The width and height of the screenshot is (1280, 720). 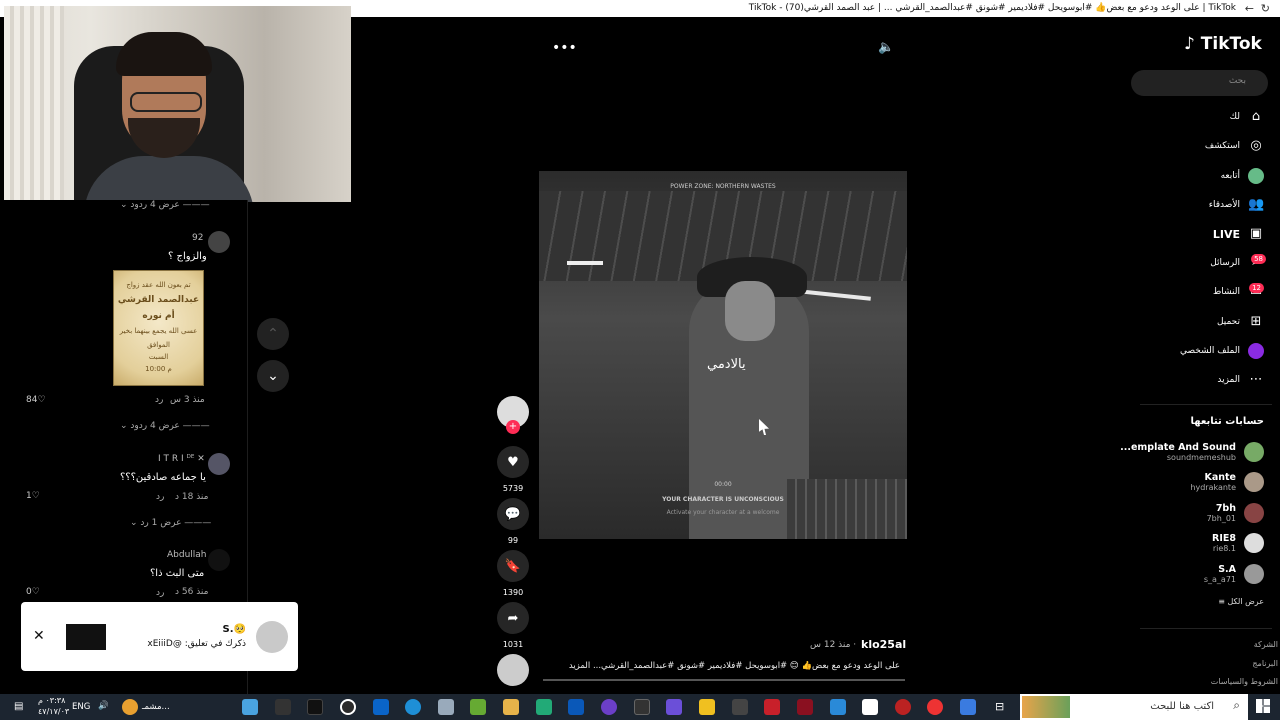 I want to click on comment-user: Abdullah, so click(x=187, y=555).